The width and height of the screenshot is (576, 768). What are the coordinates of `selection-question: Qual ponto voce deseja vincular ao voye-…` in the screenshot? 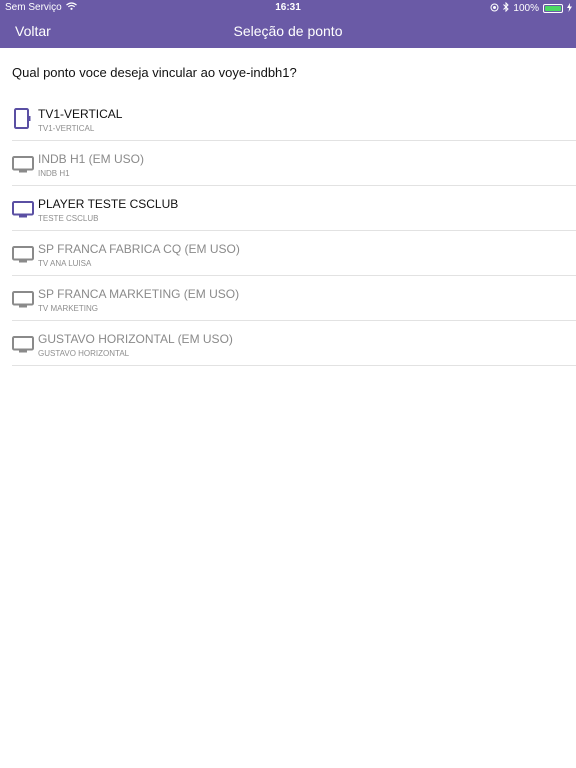 It's located at (154, 72).